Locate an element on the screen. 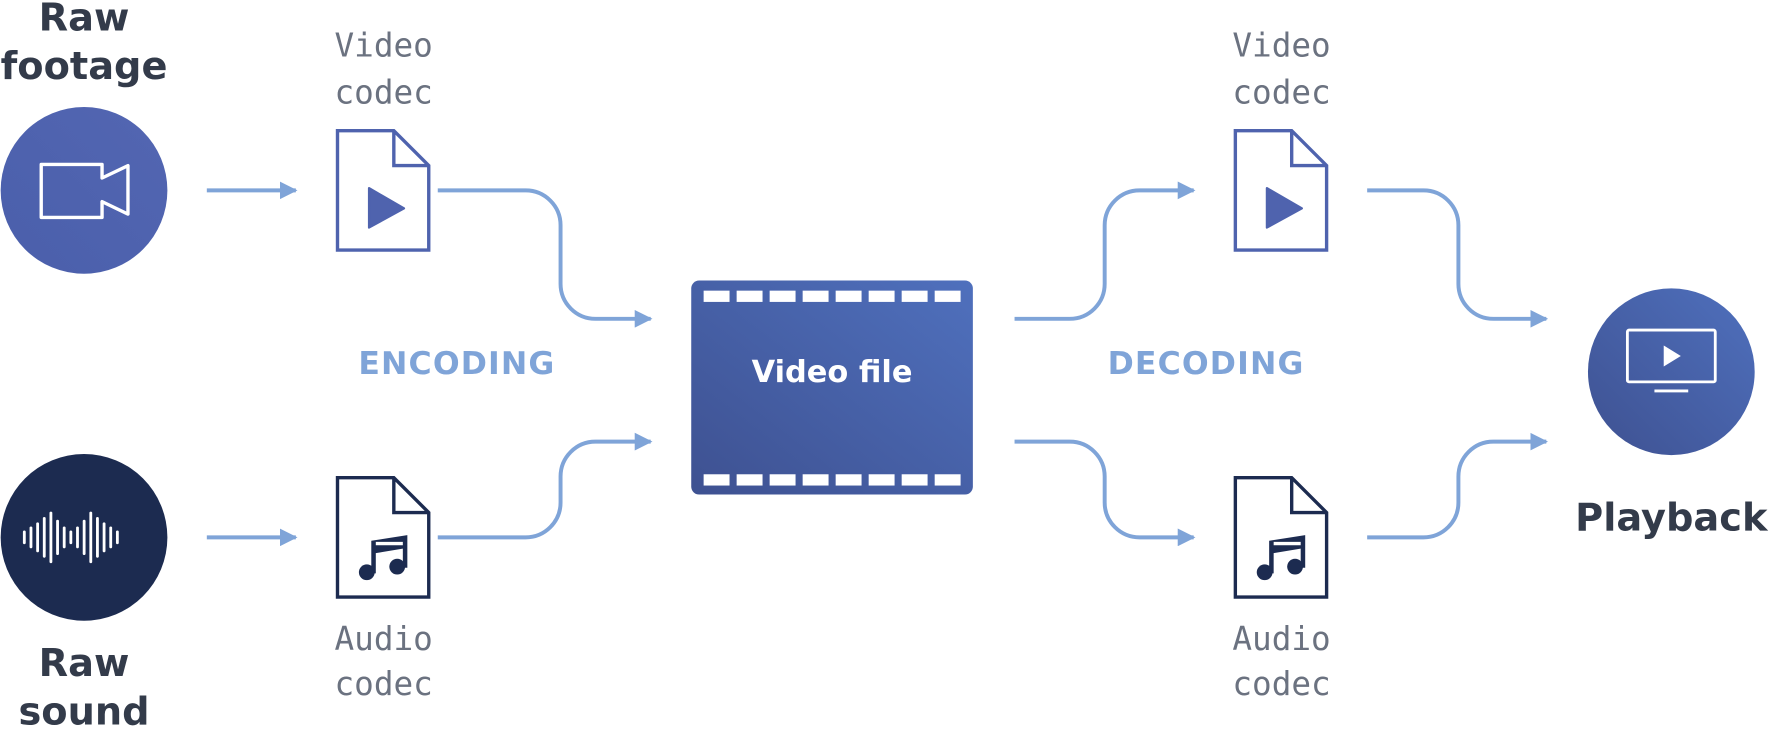 Image resolution: width=1770 pixels, height=730 pixels. video-file-container: Video file is located at coordinates (832, 387).